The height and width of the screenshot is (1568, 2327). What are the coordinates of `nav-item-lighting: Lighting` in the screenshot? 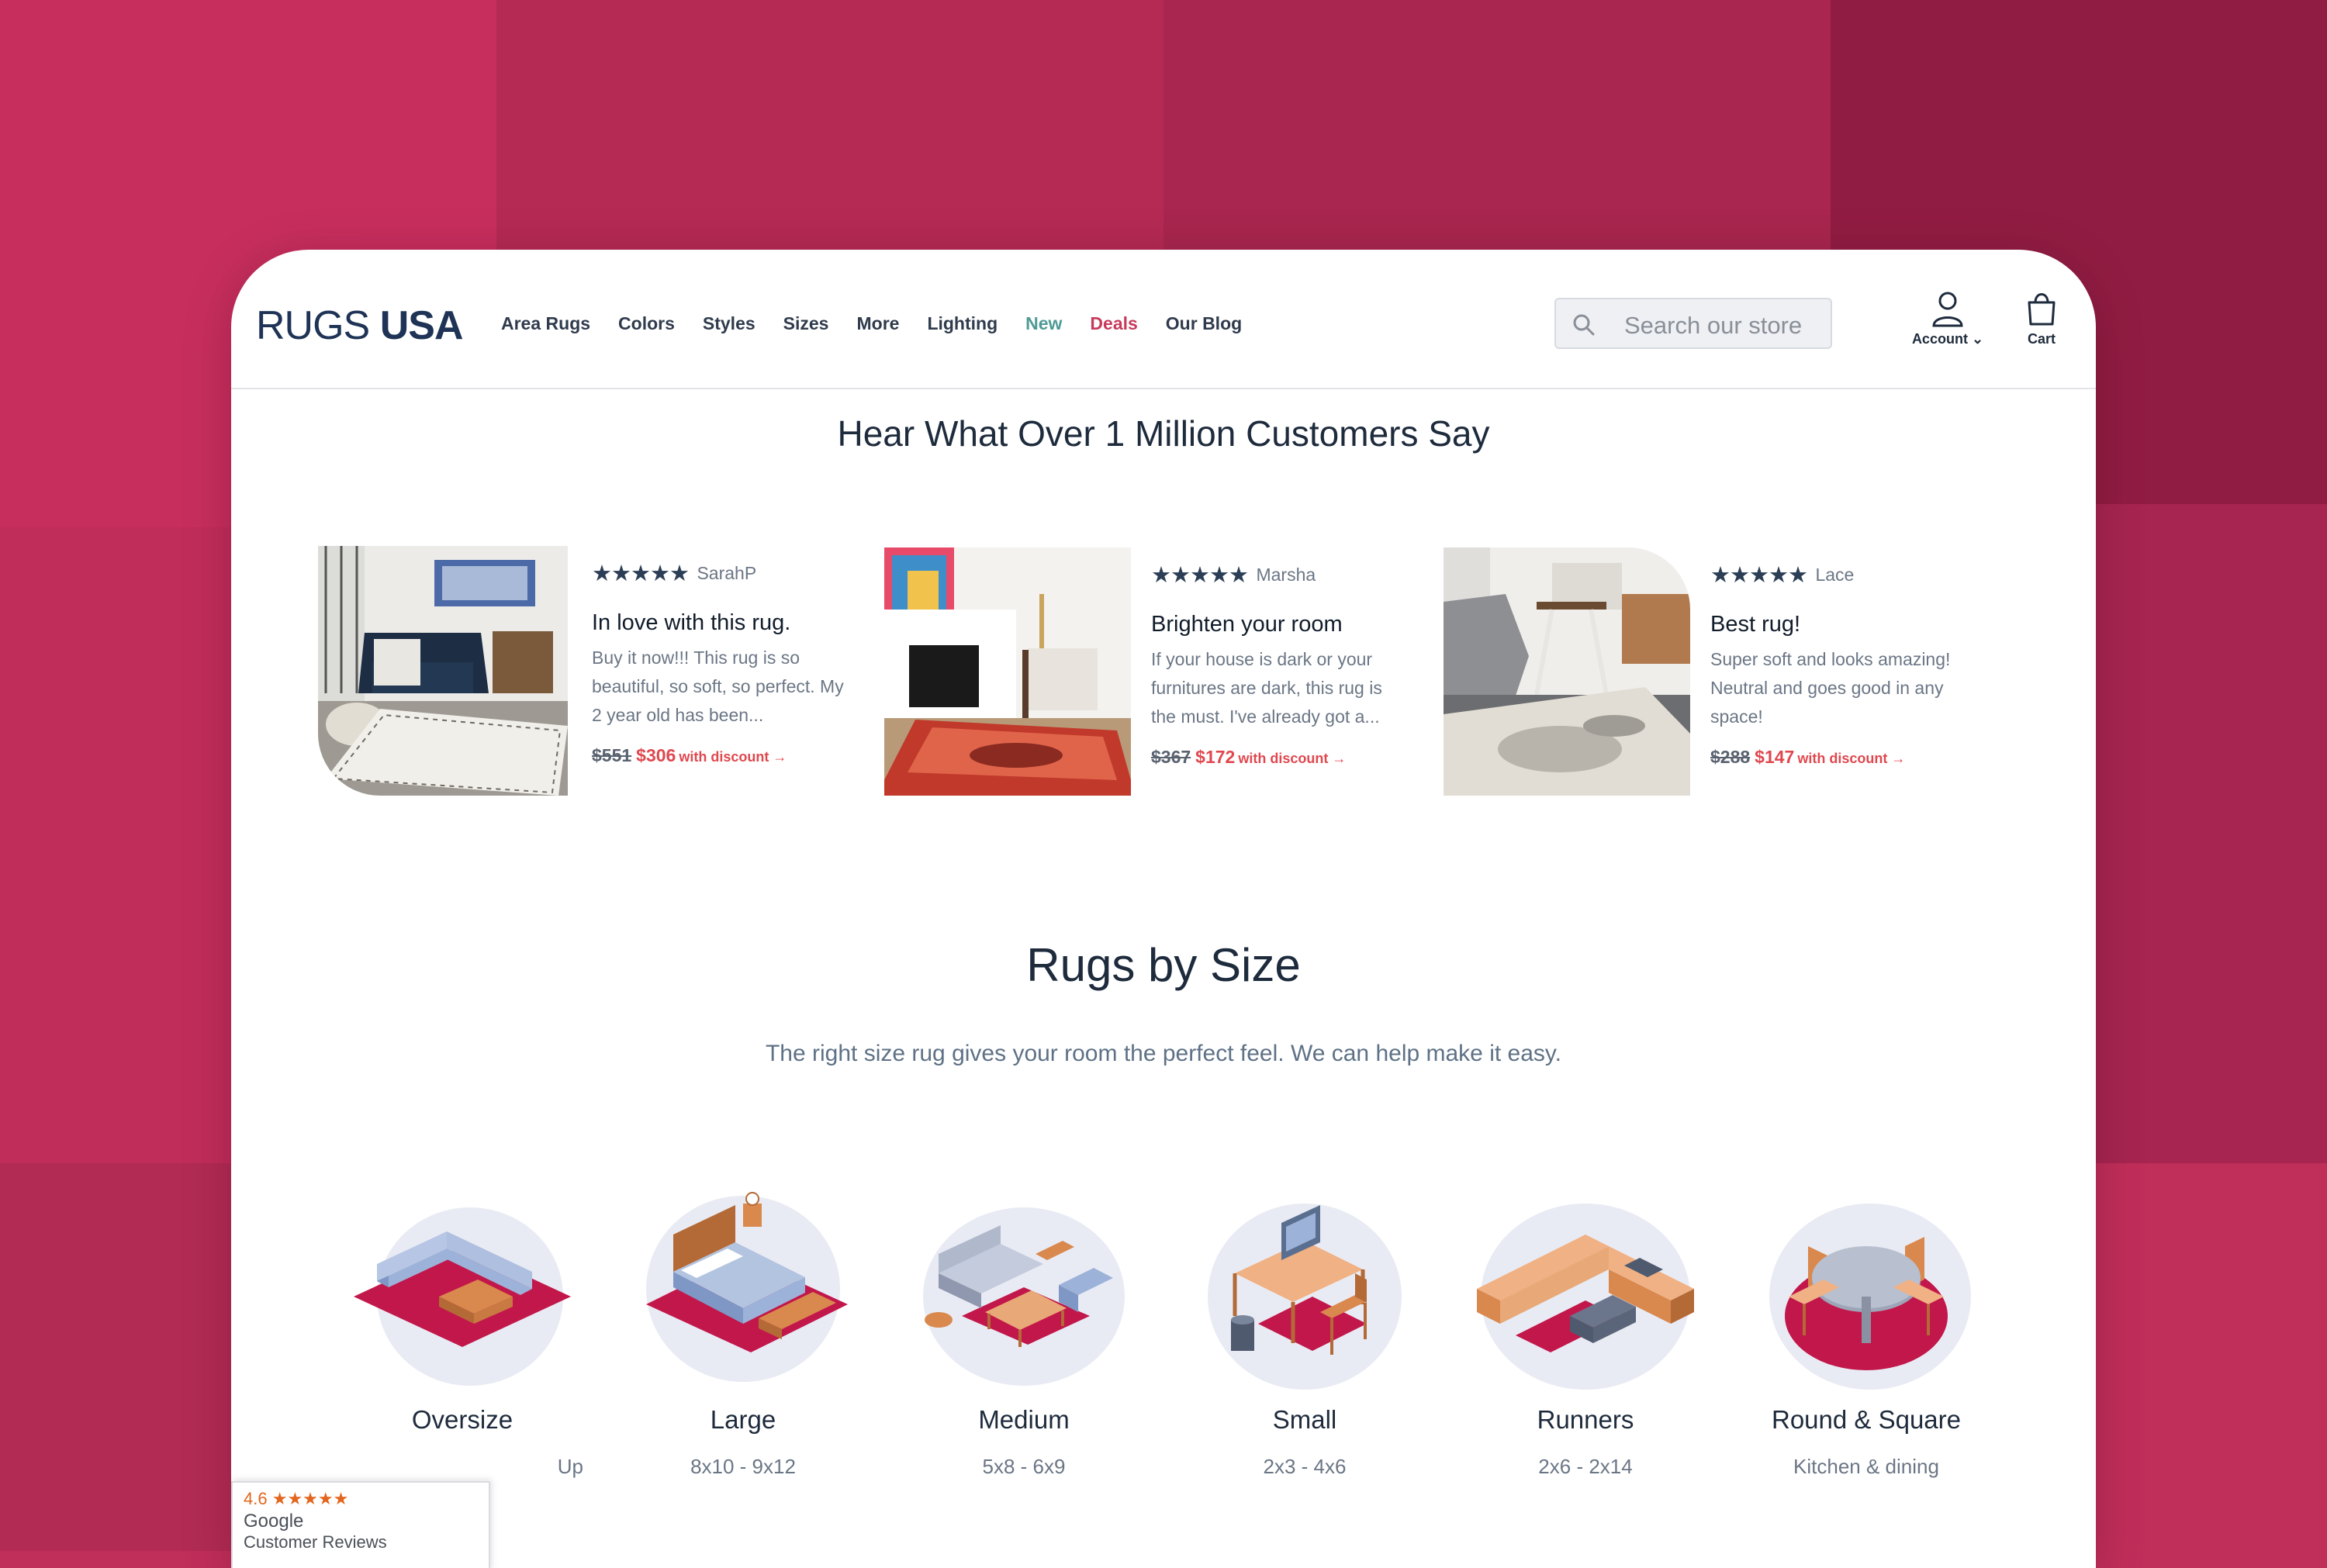 It's located at (962, 323).